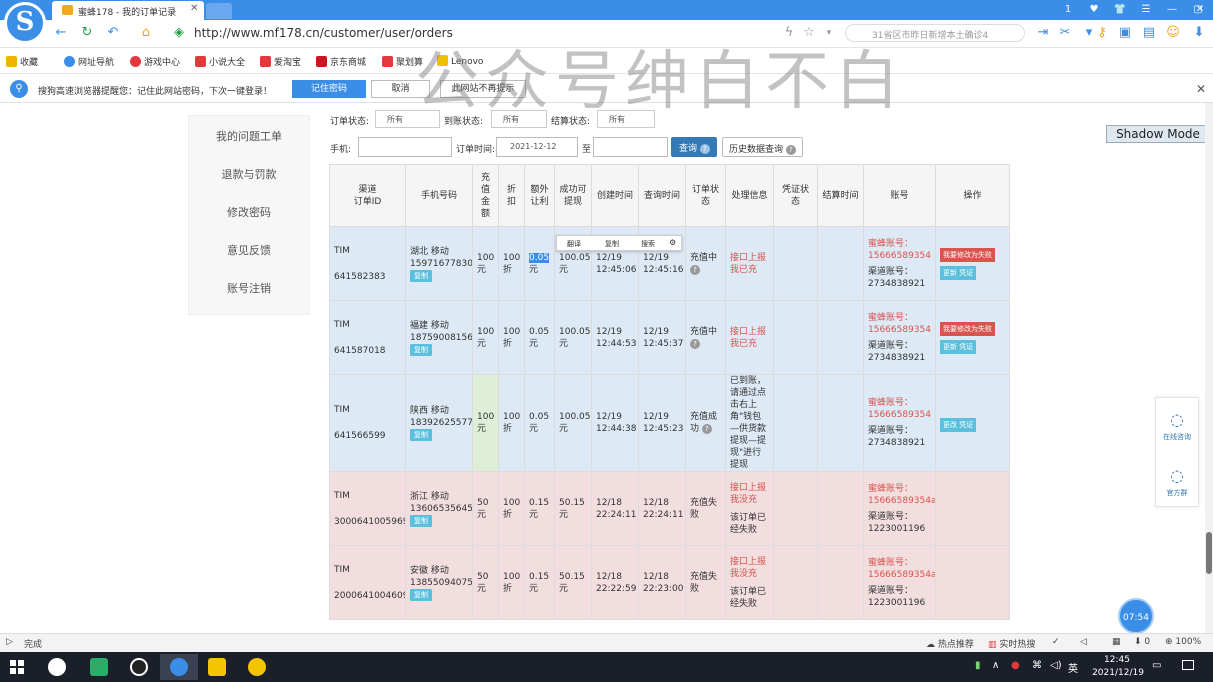  I want to click on phone-input, so click(405, 147).